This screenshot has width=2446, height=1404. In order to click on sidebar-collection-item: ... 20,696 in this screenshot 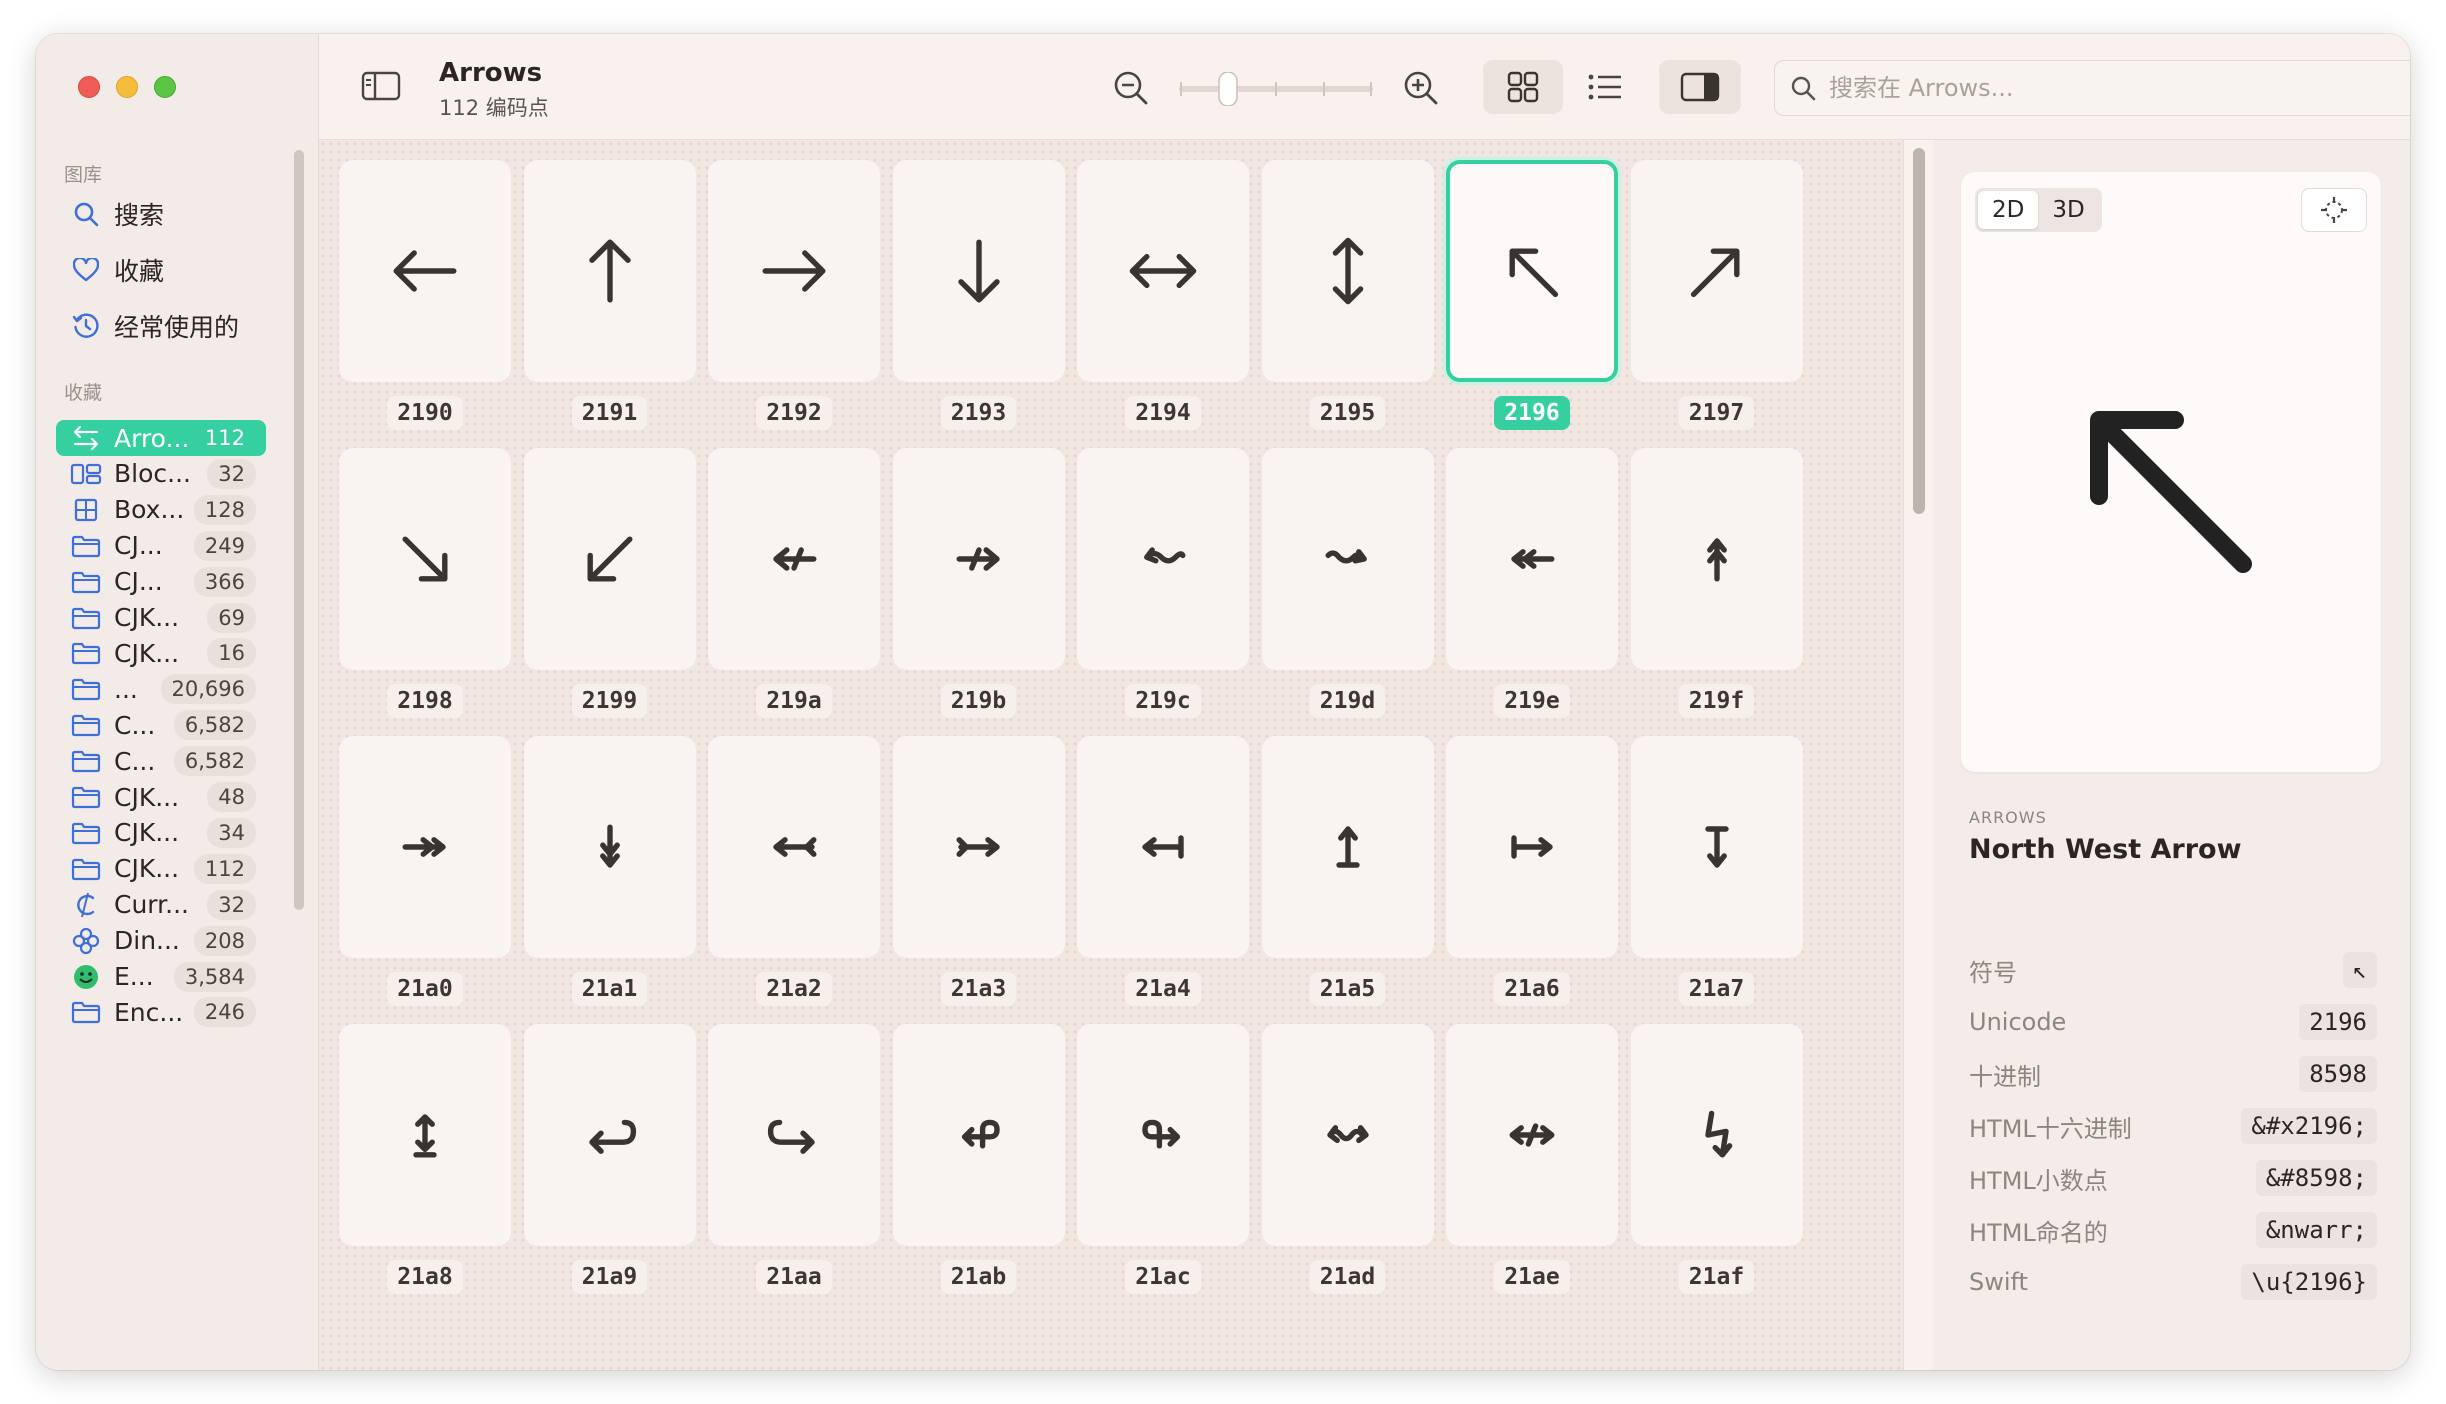, I will do `click(161, 689)`.